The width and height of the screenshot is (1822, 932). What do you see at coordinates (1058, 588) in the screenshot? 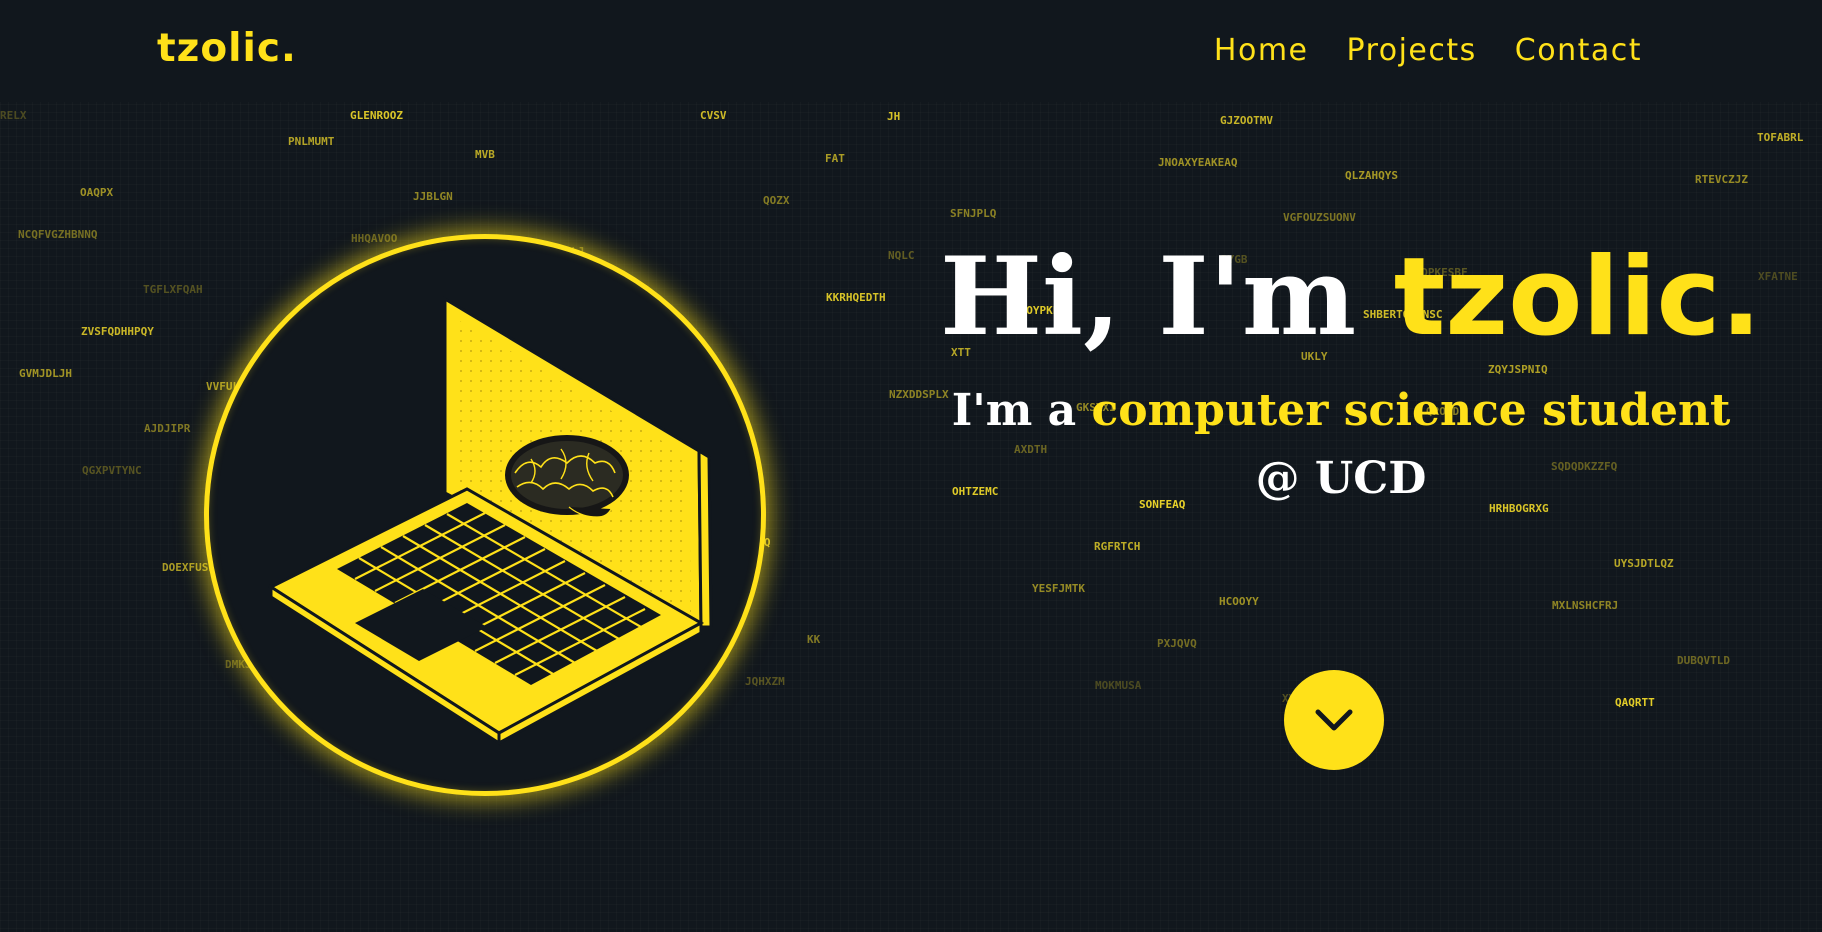
I see `matrix-rain-column: YESFJMTK` at bounding box center [1058, 588].